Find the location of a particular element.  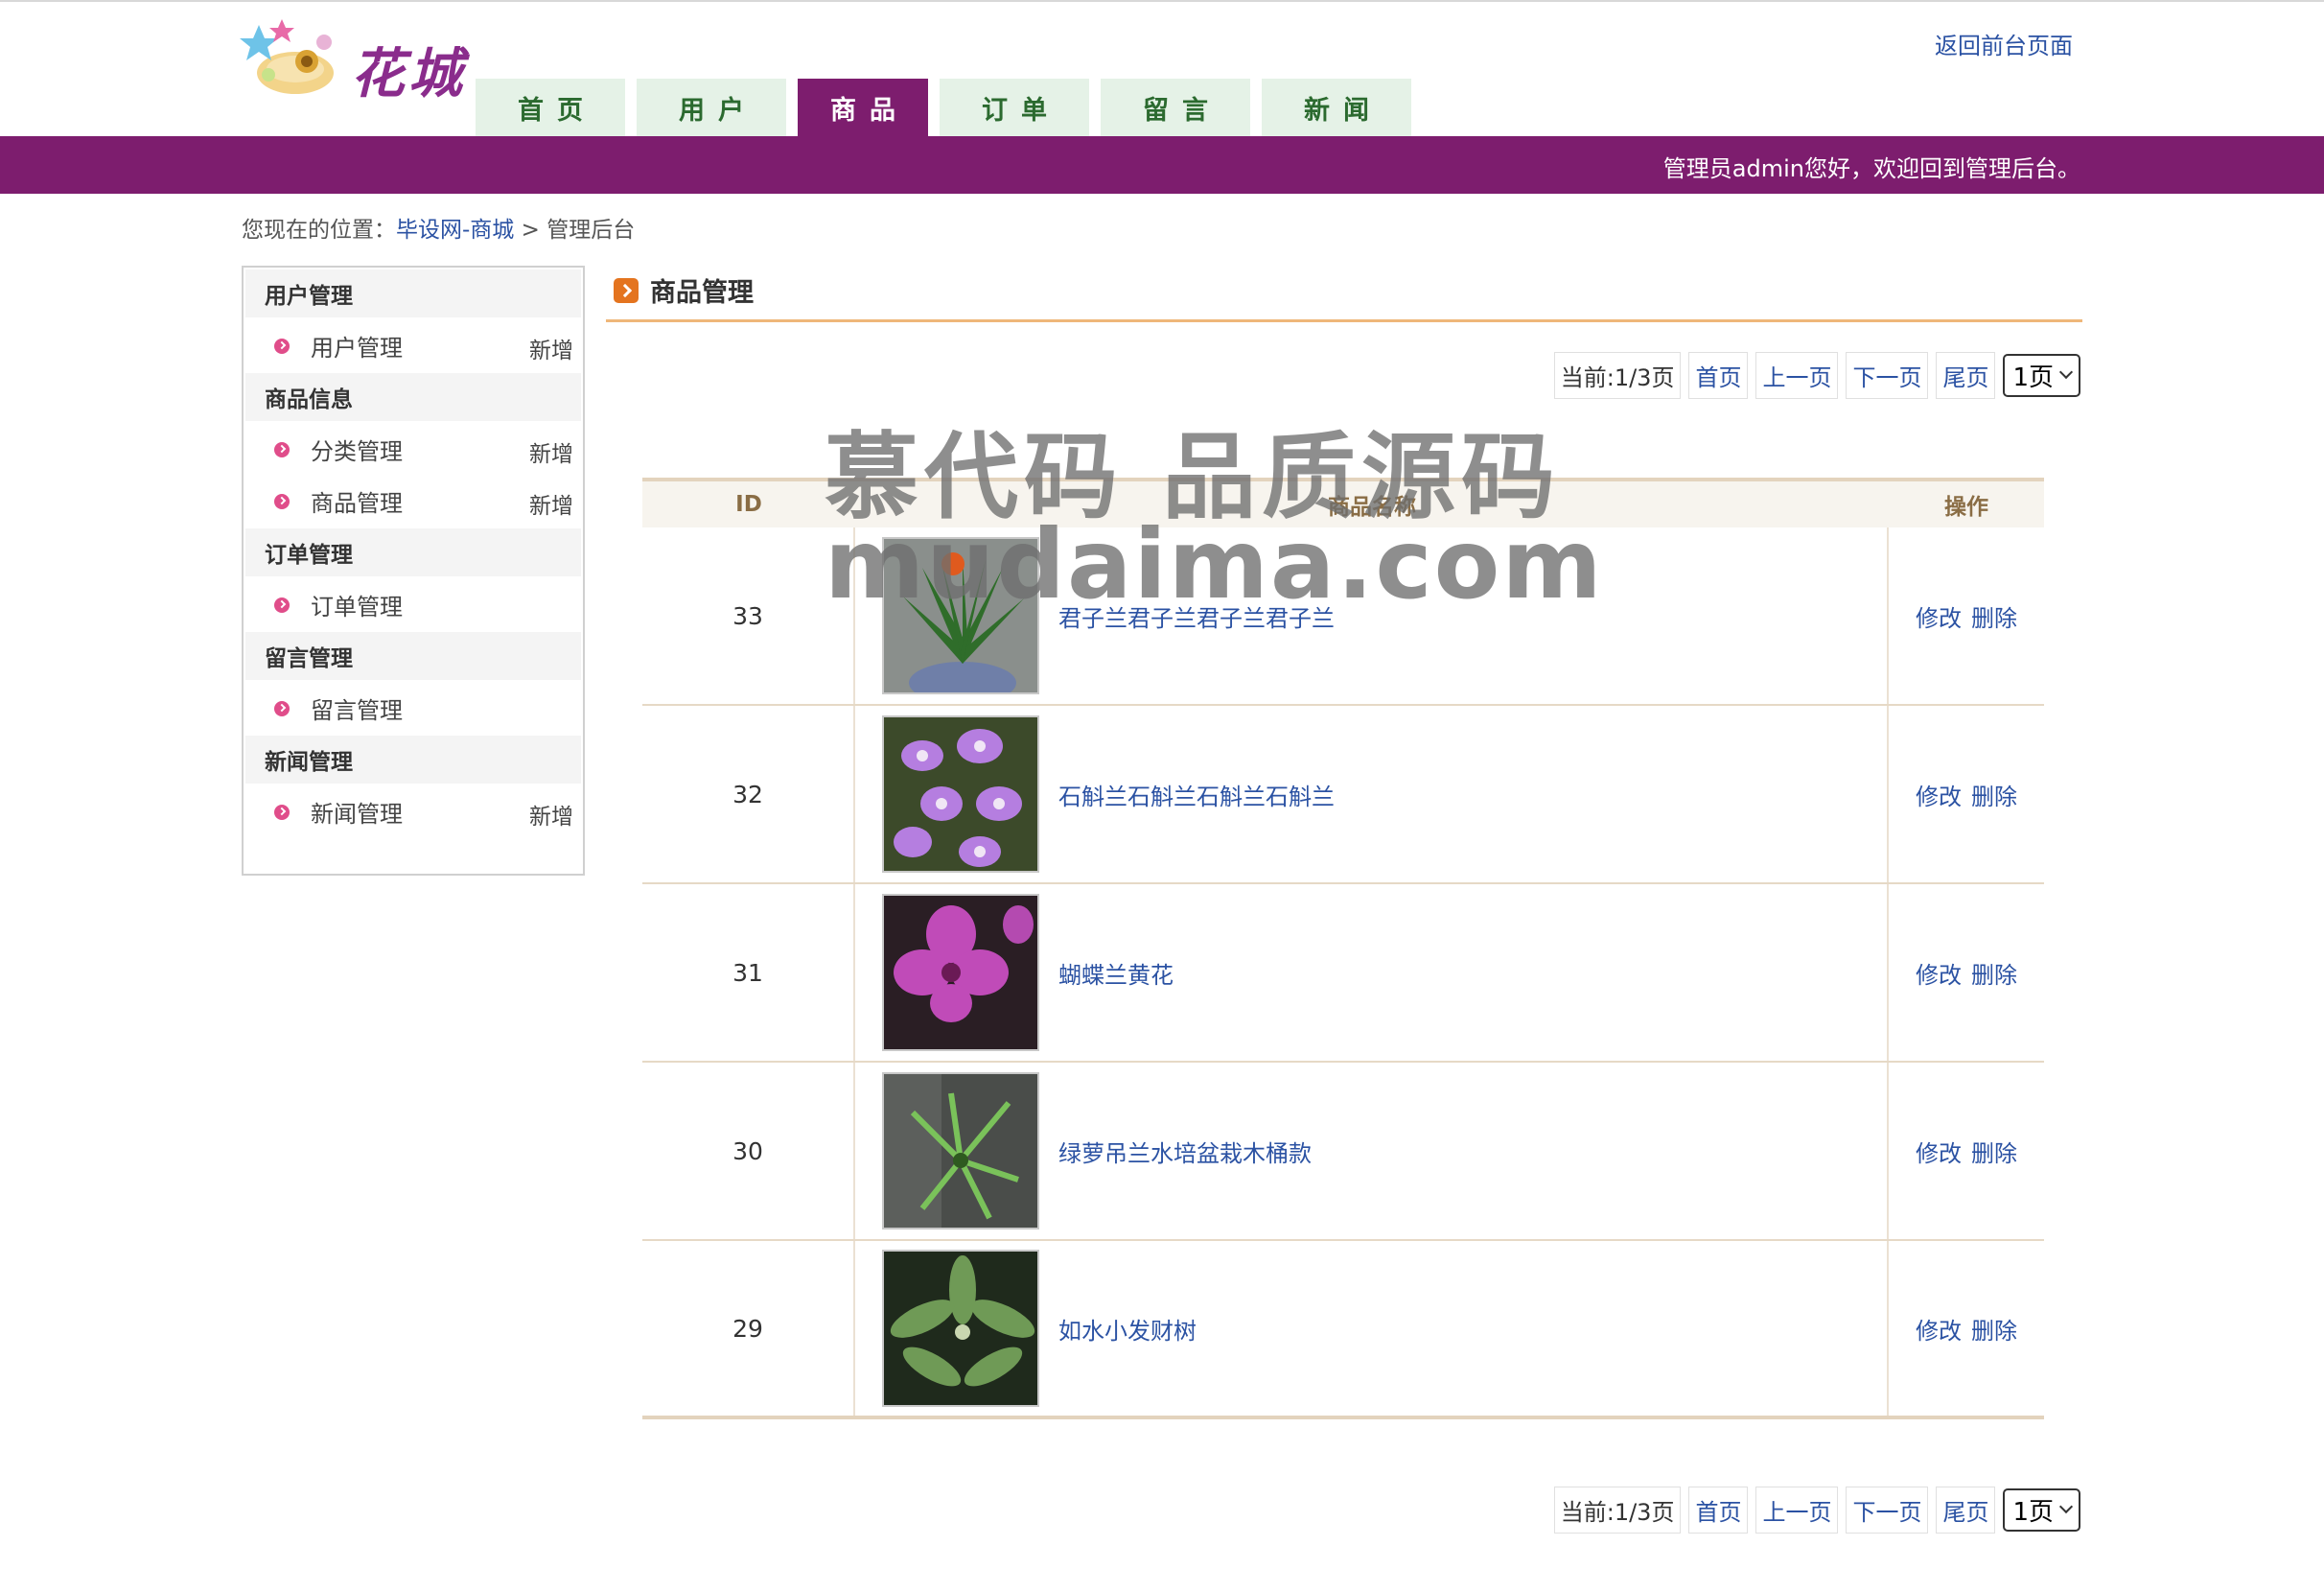

row-id: 33 is located at coordinates (748, 616).